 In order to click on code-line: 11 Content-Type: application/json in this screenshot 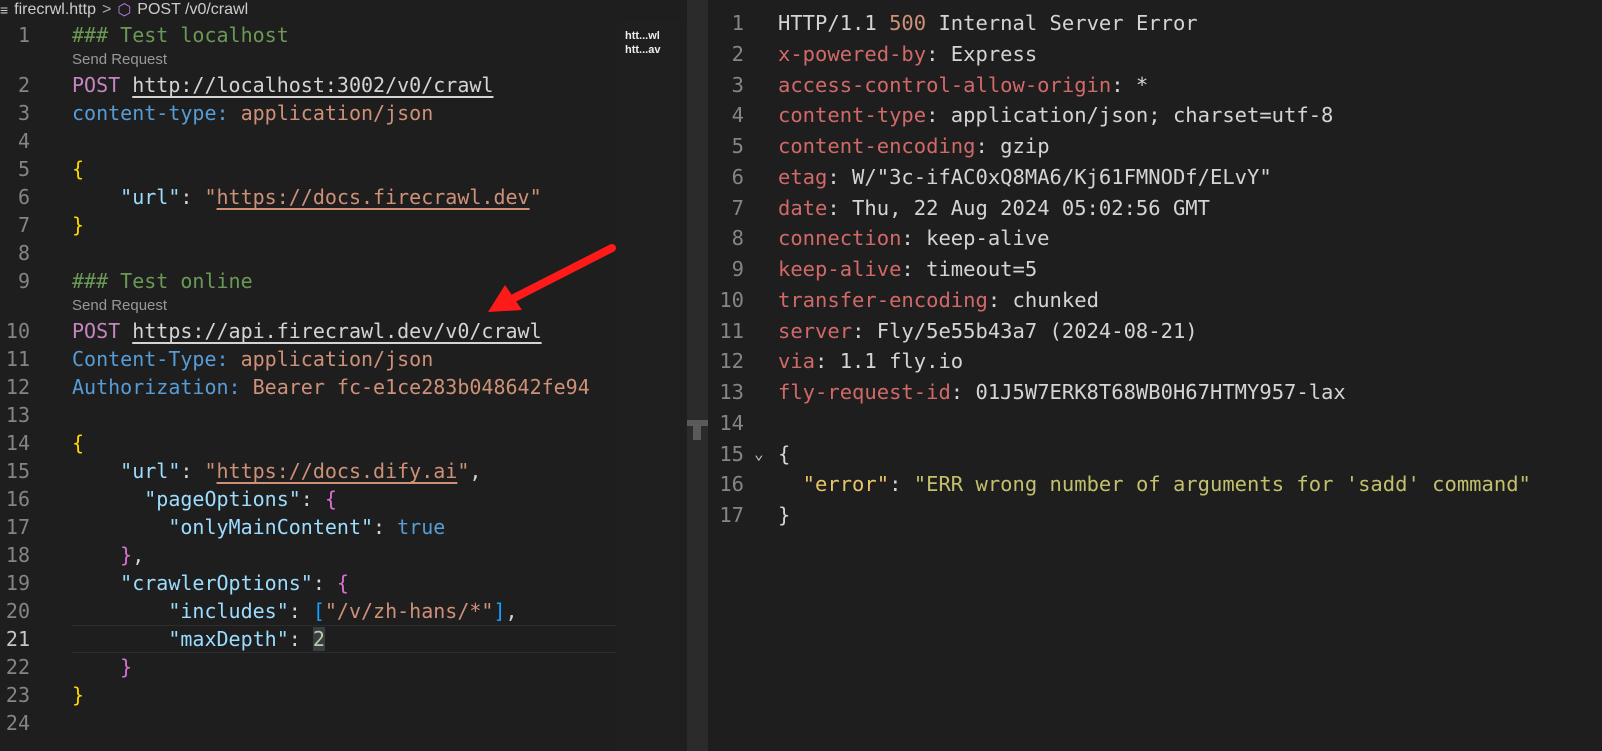, I will do `click(308, 359)`.